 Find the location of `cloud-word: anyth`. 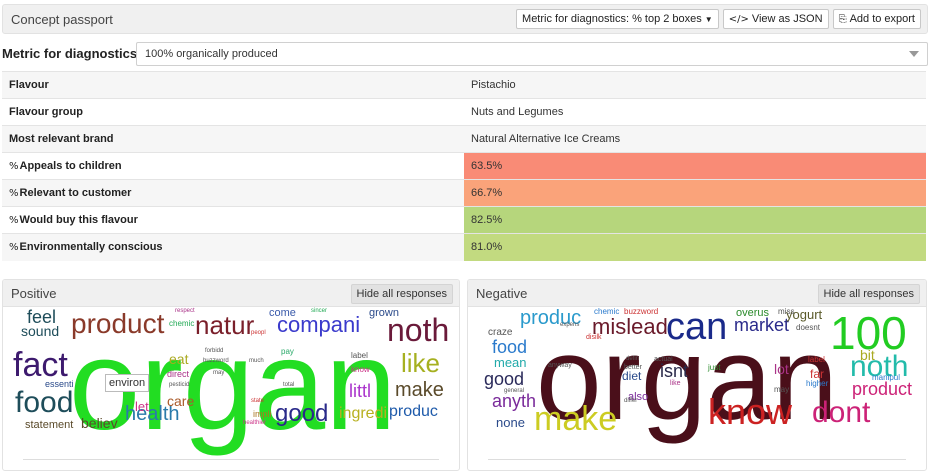

cloud-word: anyth is located at coordinates (514, 401).